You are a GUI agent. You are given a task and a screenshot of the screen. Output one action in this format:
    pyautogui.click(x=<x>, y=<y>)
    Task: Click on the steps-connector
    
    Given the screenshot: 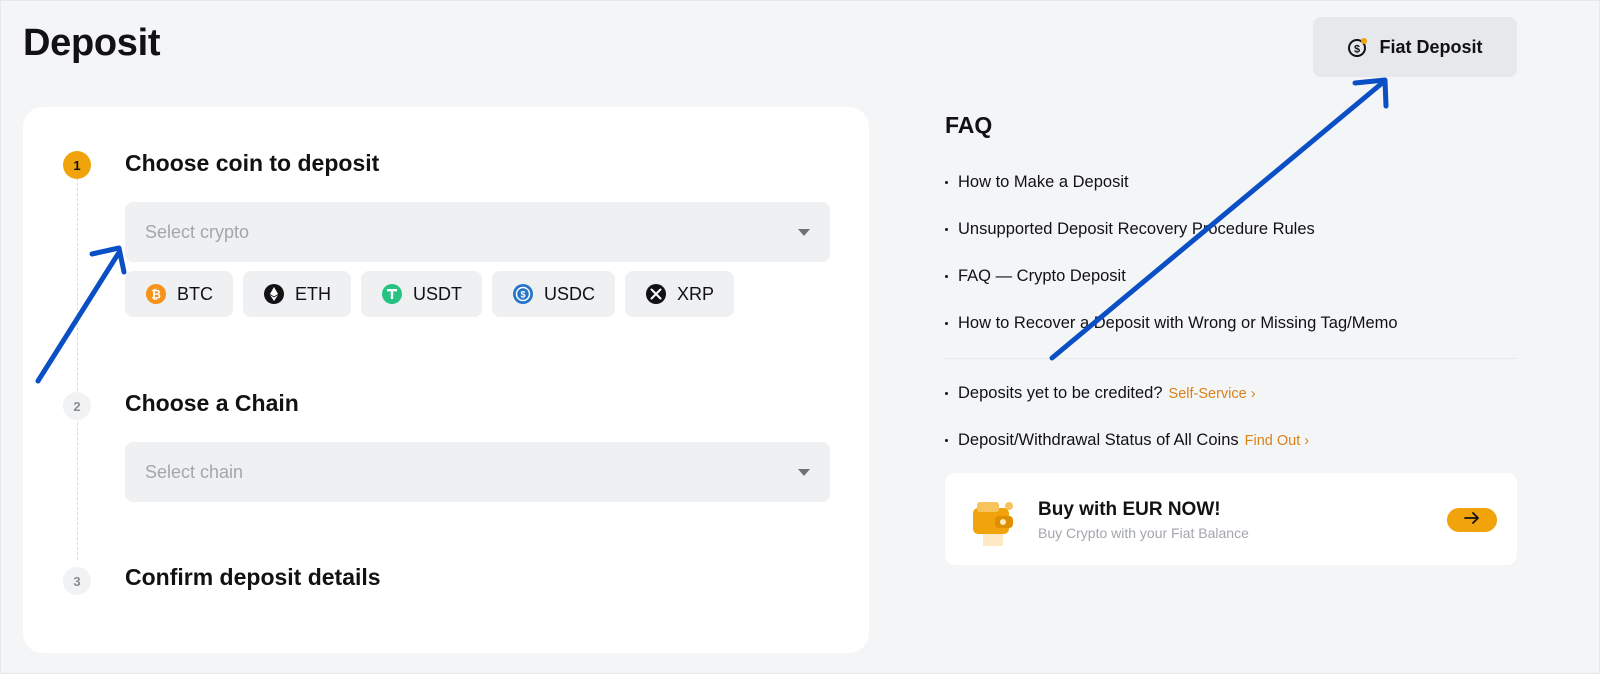 What is the action you would take?
    pyautogui.click(x=77, y=369)
    